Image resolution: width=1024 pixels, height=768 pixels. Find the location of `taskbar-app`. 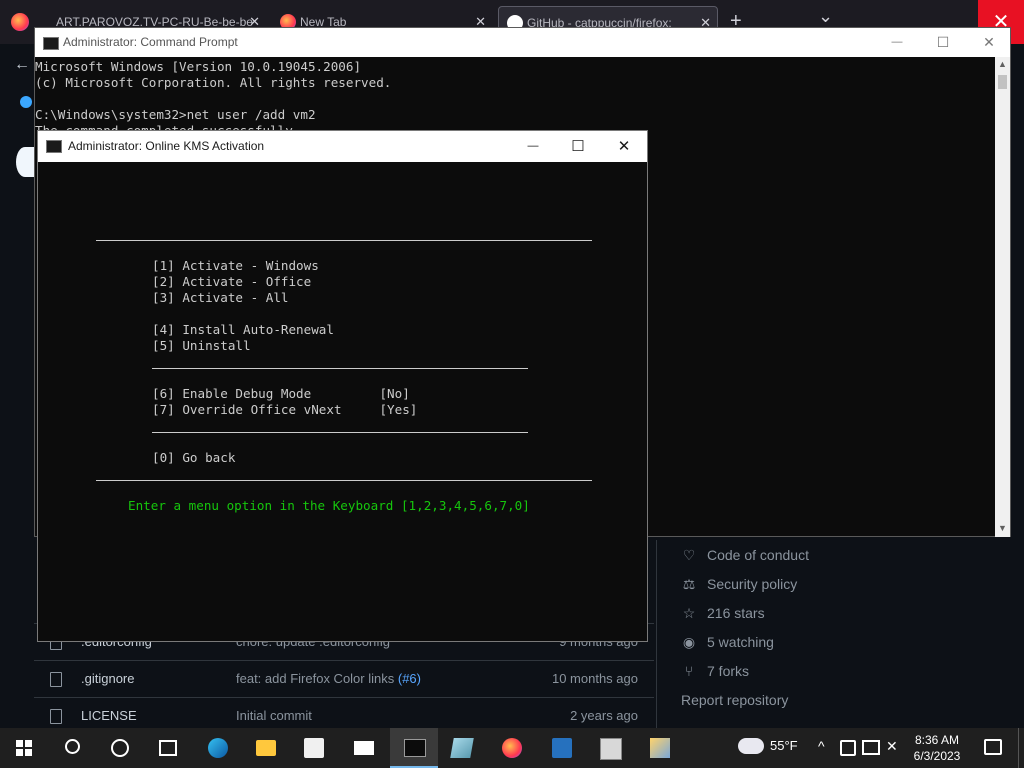

taskbar-app is located at coordinates (462, 748).